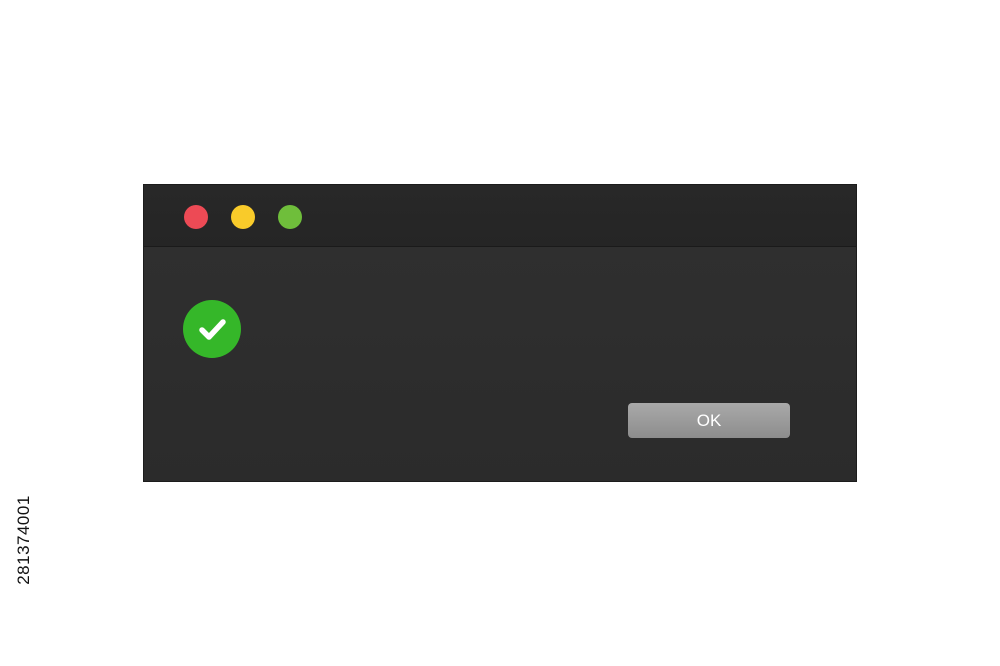  Describe the element at coordinates (709, 420) in the screenshot. I see `ok-button: OK` at that location.